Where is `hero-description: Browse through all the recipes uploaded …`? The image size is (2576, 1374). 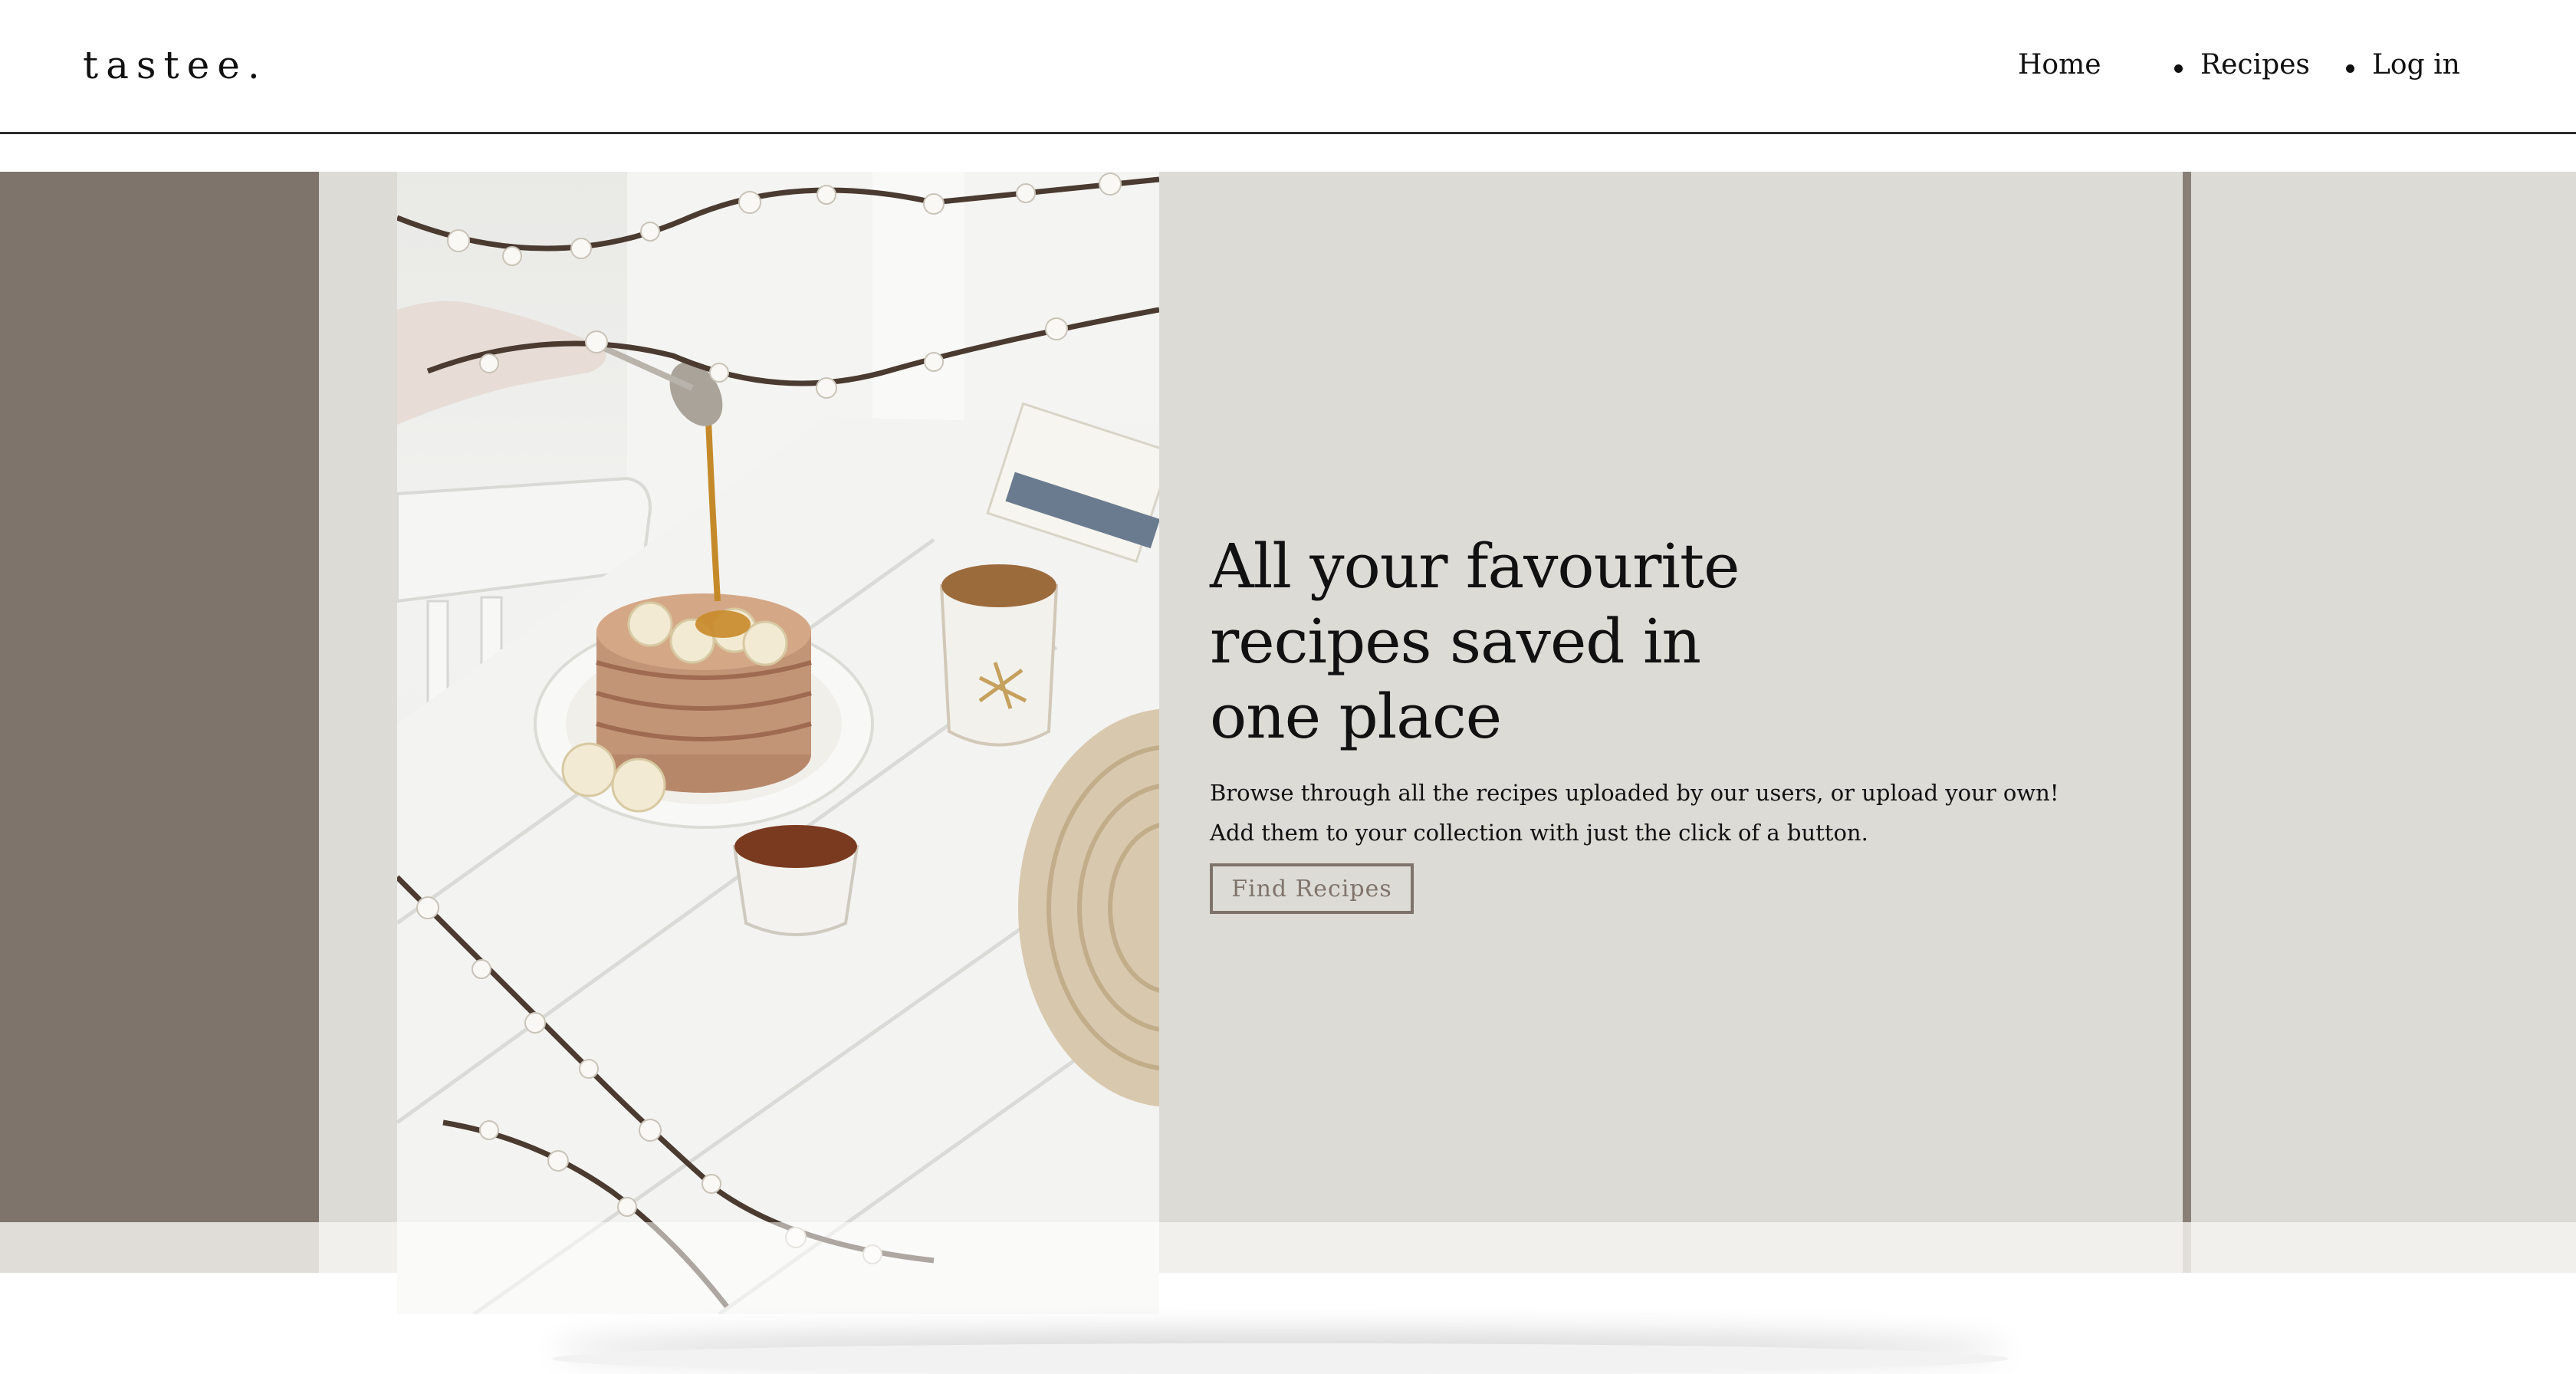
hero-description: Browse through all the recipes uploaded … is located at coordinates (1670, 813).